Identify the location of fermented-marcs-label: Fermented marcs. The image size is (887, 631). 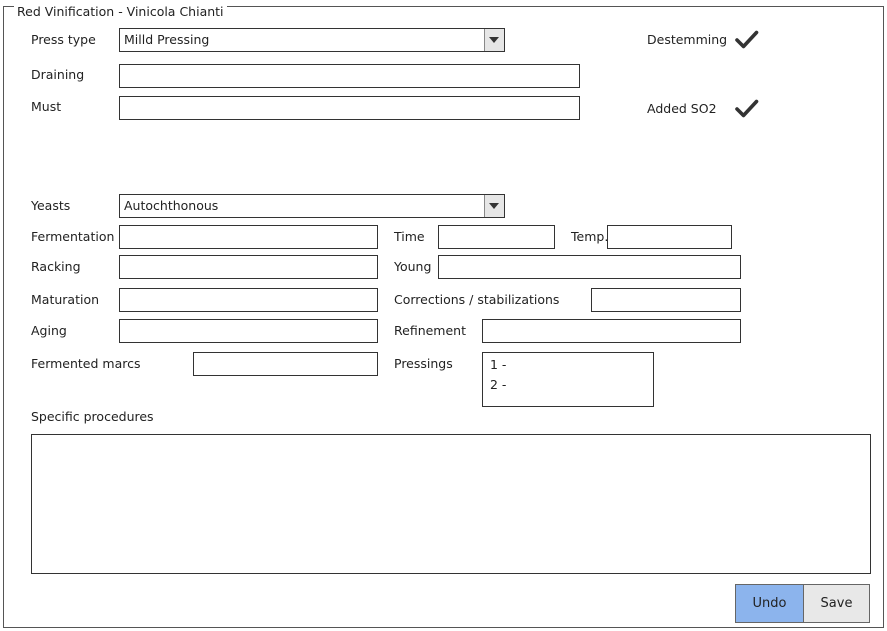
(86, 363).